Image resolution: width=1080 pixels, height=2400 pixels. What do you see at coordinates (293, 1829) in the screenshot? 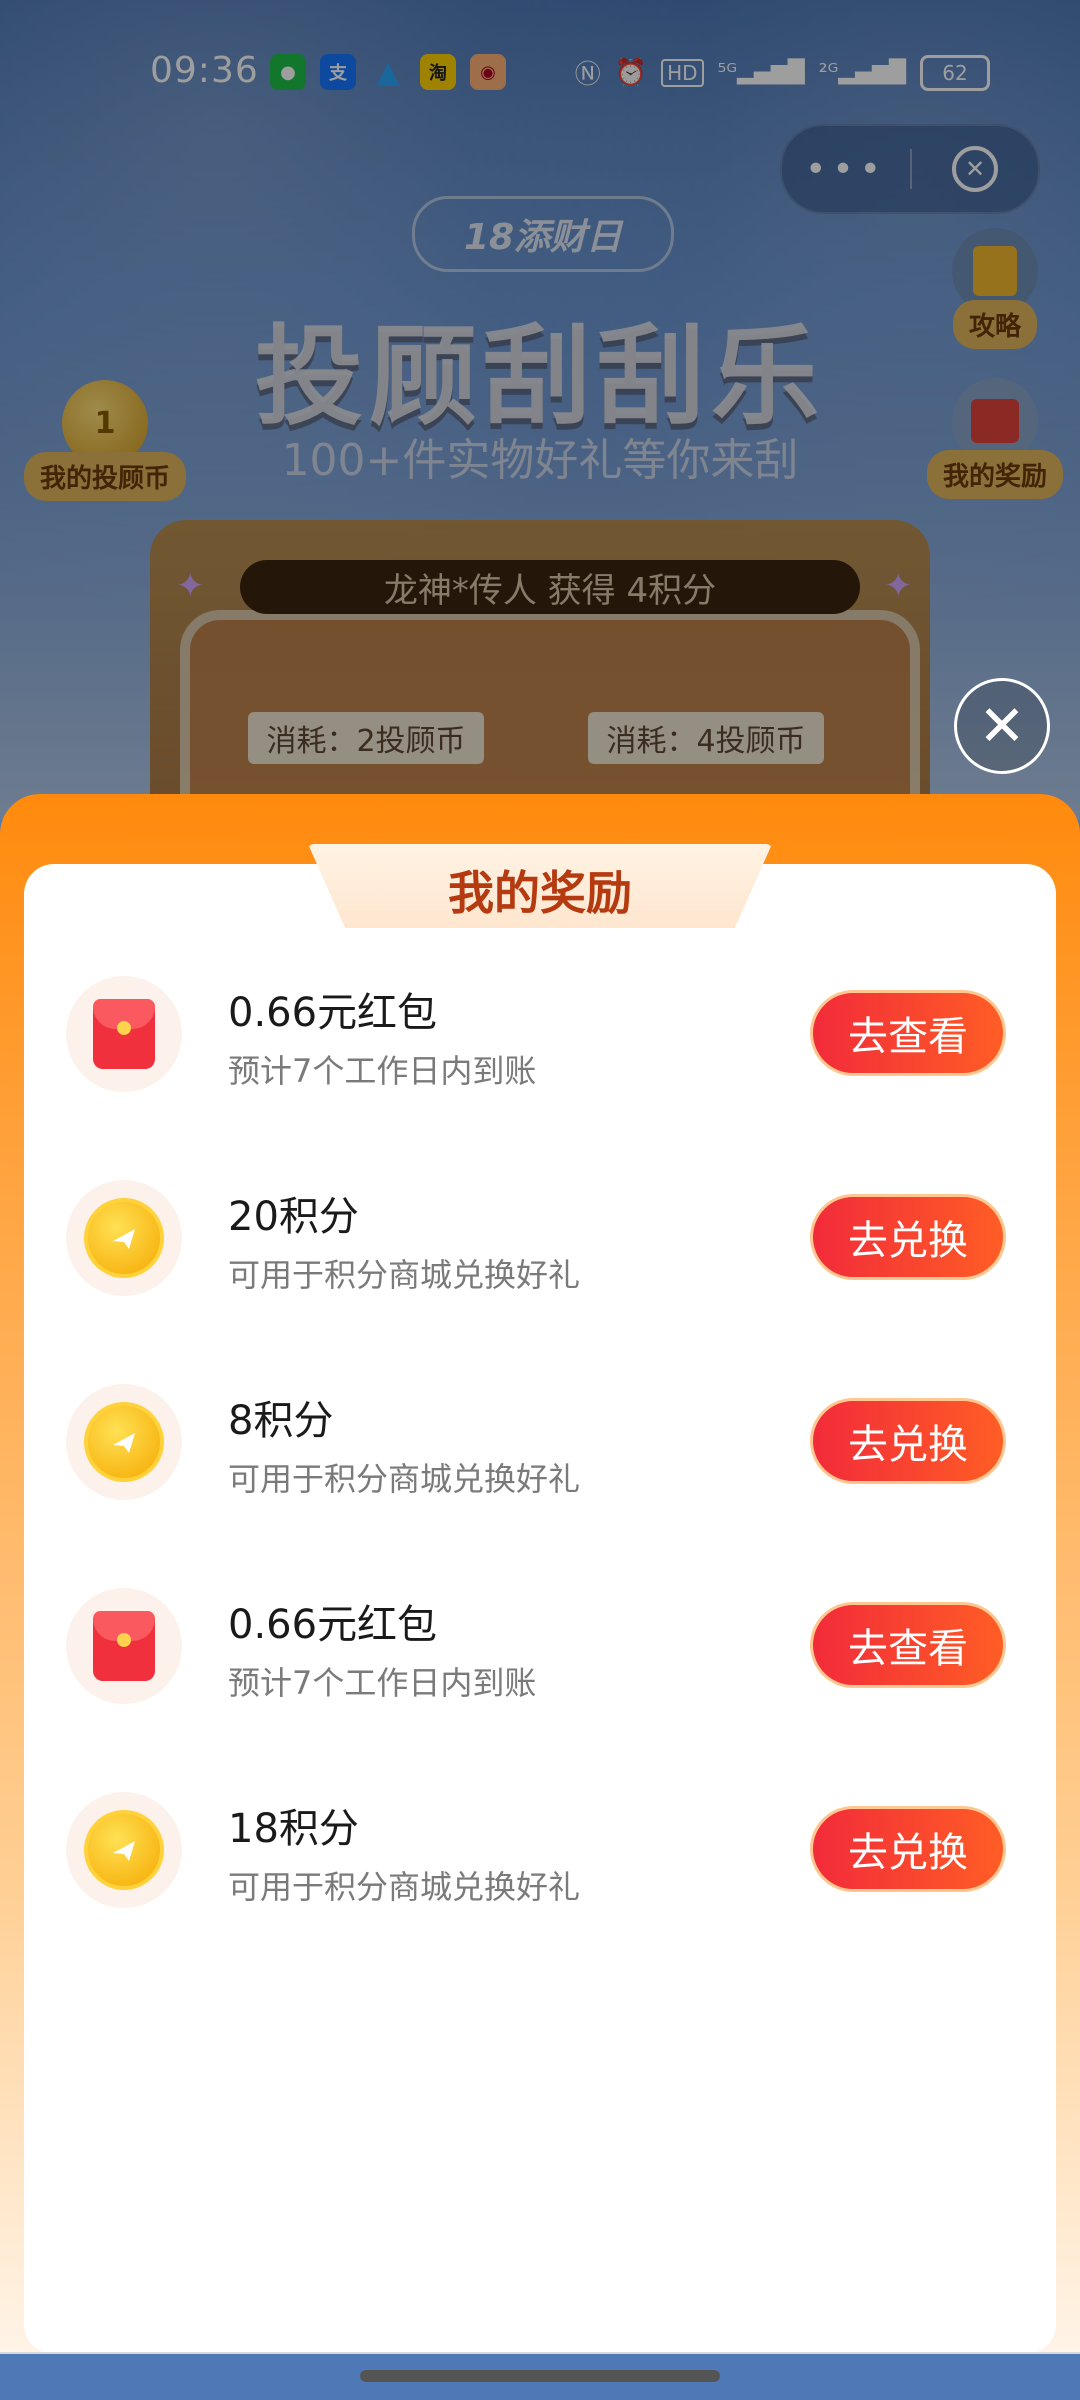
I see `reward-title: 18积分` at bounding box center [293, 1829].